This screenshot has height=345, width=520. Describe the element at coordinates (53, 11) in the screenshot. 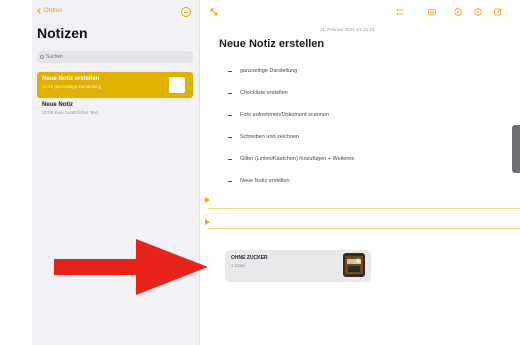

I see `back-label: Ordner` at that location.